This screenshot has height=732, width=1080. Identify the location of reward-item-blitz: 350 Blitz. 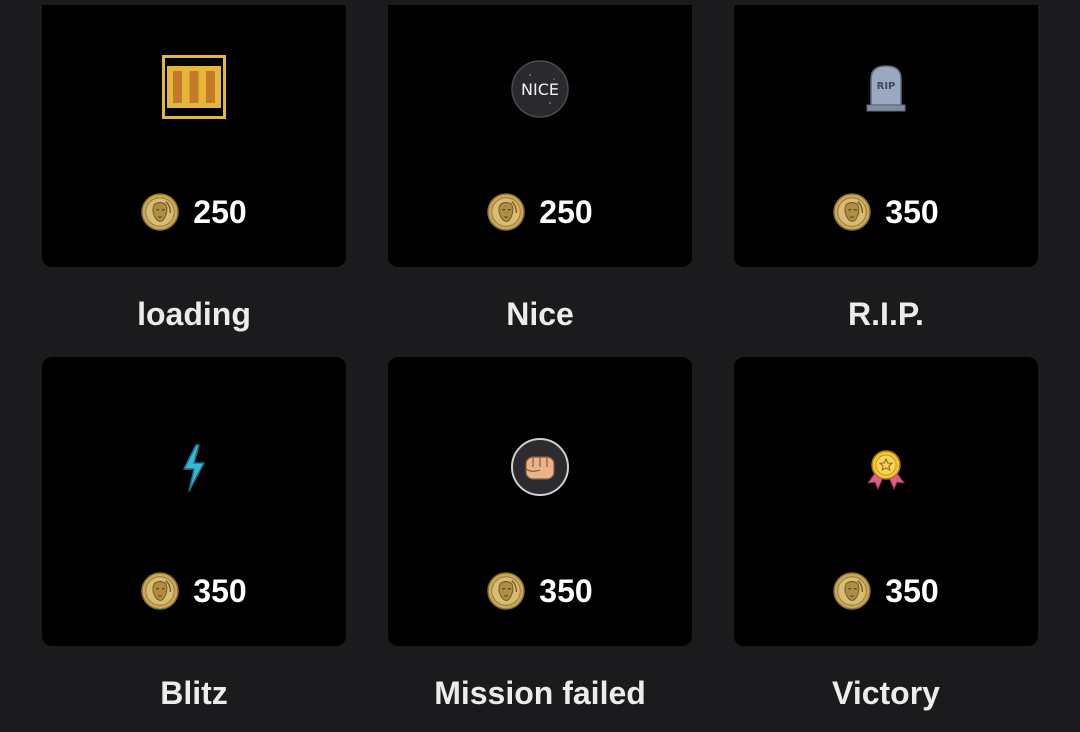
(194, 534).